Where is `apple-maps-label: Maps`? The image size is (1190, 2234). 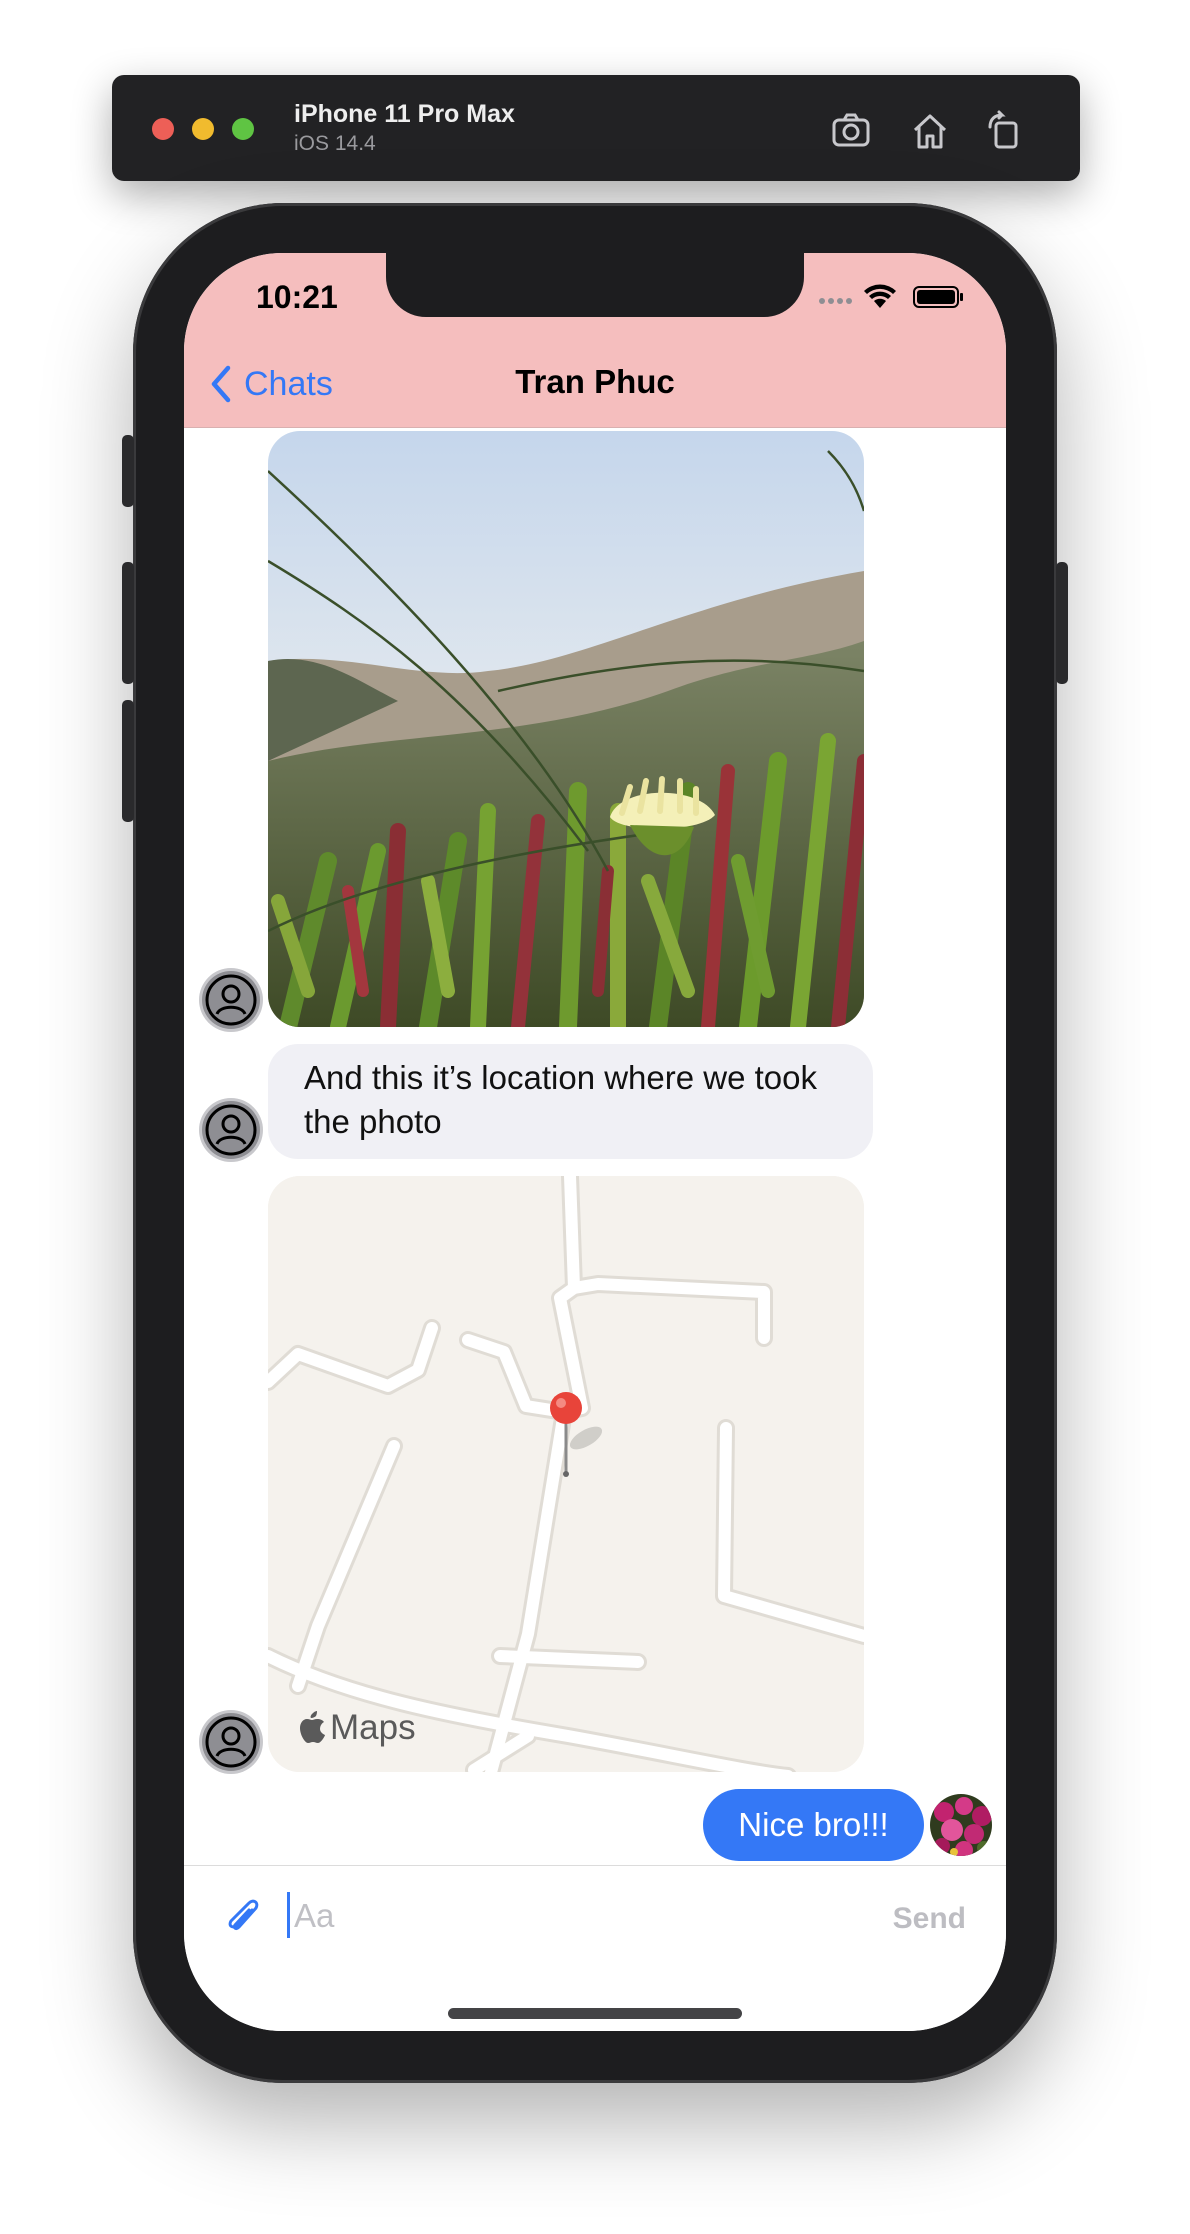 apple-maps-label: Maps is located at coordinates (357, 1728).